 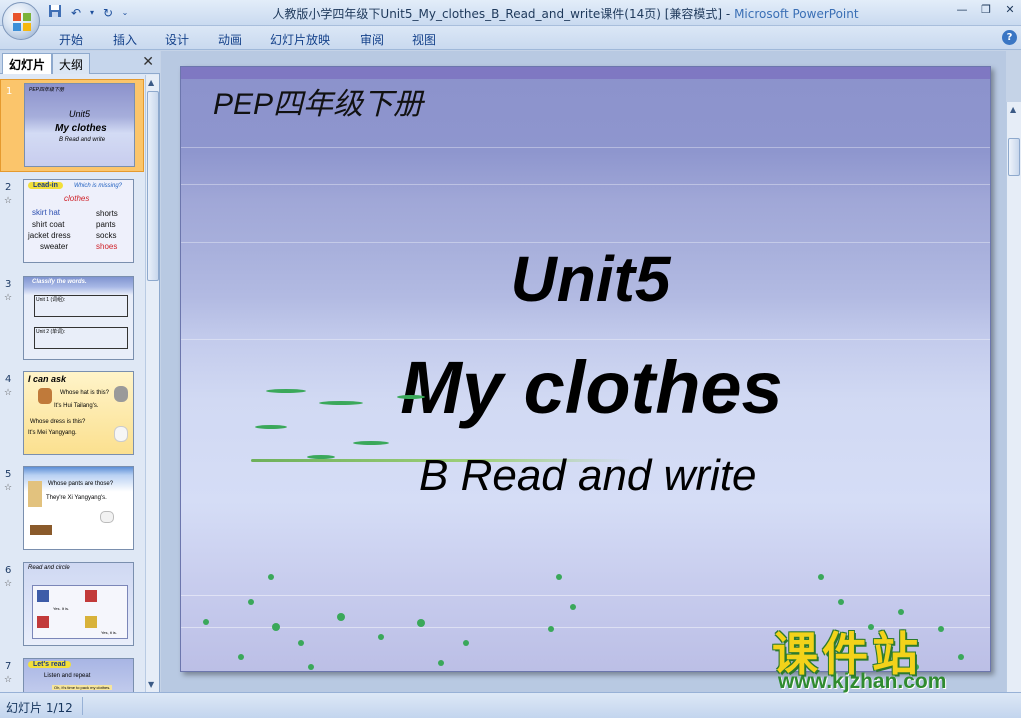 What do you see at coordinates (230, 39) in the screenshot?
I see `tab-animations: 动画` at bounding box center [230, 39].